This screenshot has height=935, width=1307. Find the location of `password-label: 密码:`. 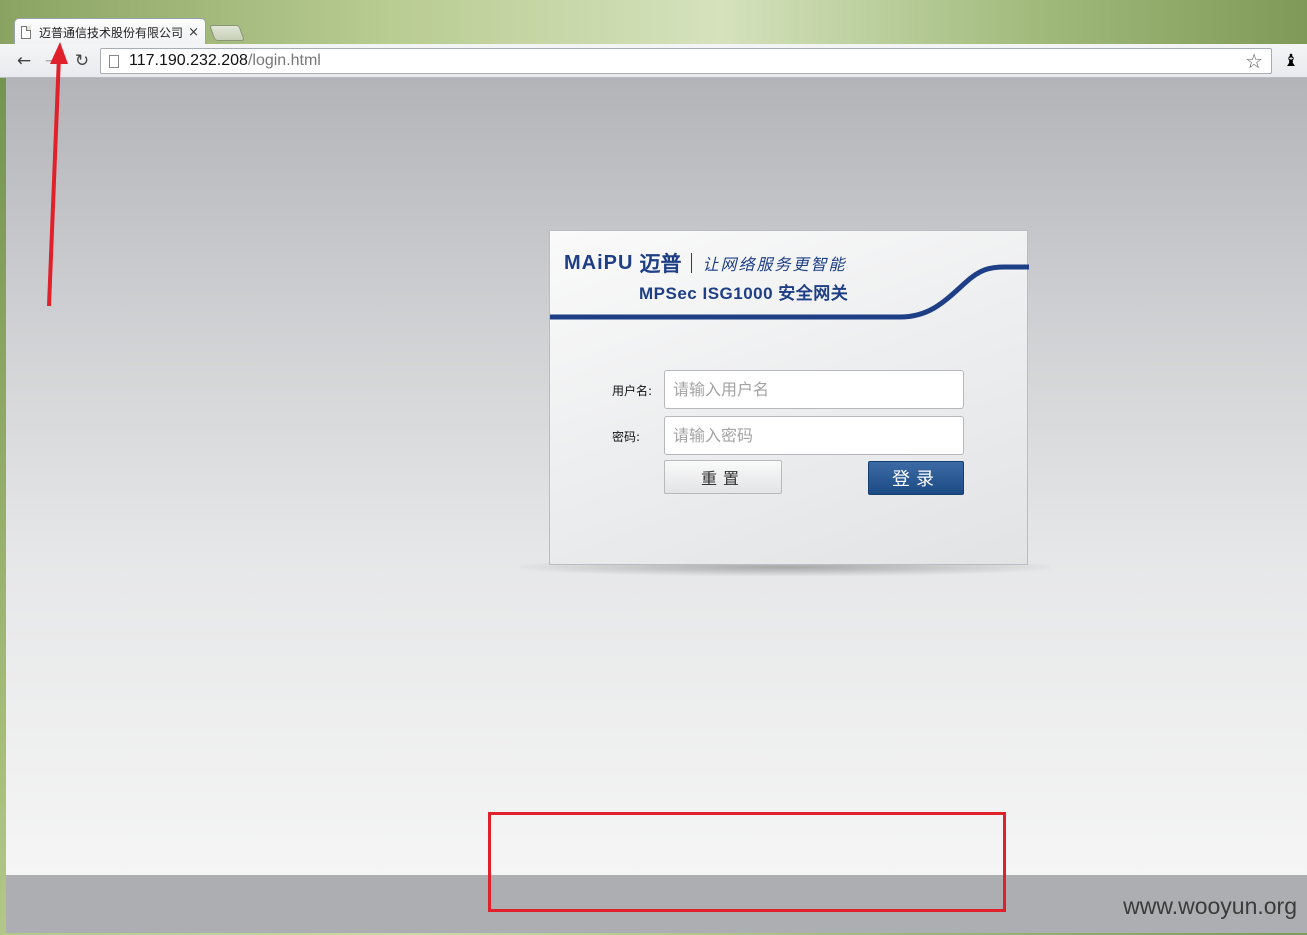

password-label: 密码: is located at coordinates (626, 437).